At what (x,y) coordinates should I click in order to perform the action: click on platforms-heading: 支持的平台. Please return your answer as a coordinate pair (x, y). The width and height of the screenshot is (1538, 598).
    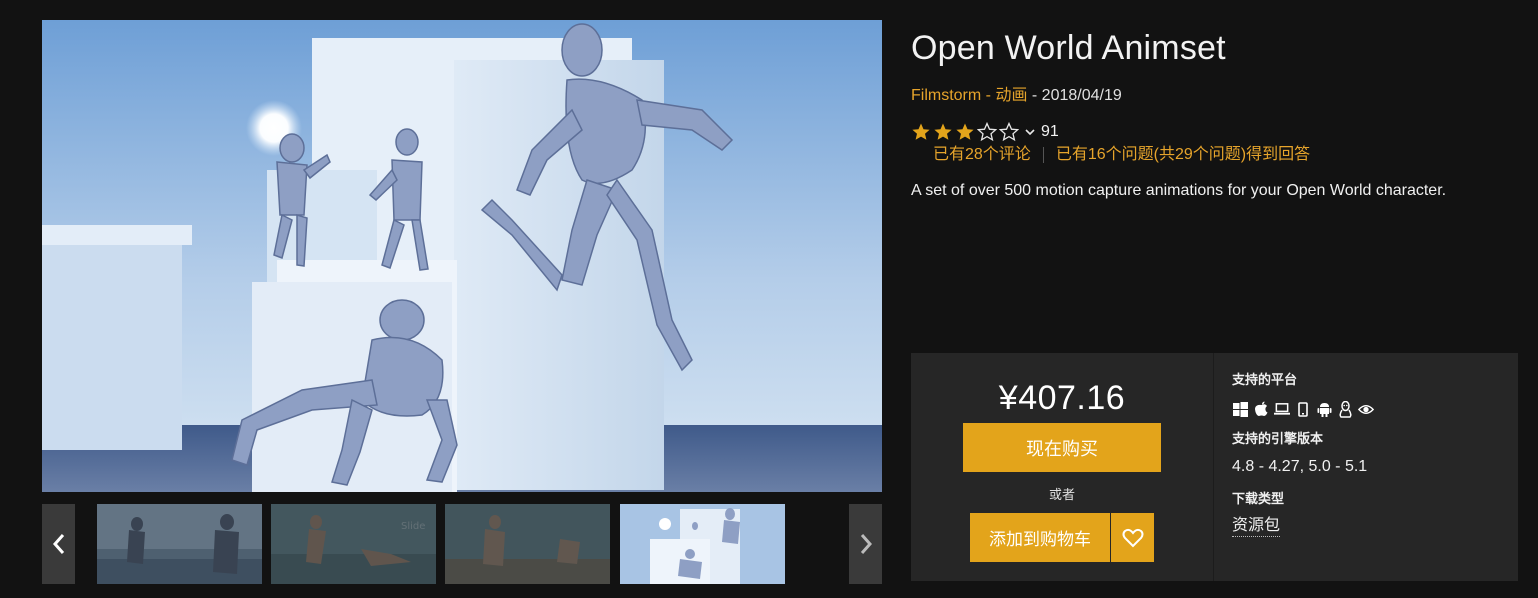
    Looking at the image, I should click on (1265, 379).